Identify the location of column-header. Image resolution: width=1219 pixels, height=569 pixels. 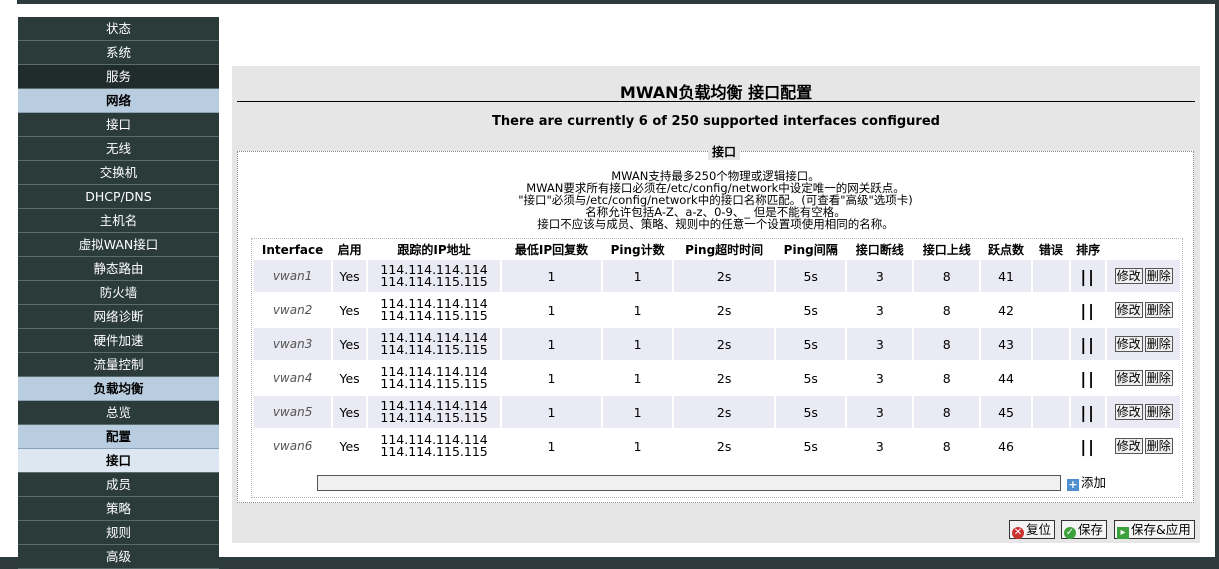
(1143, 249).